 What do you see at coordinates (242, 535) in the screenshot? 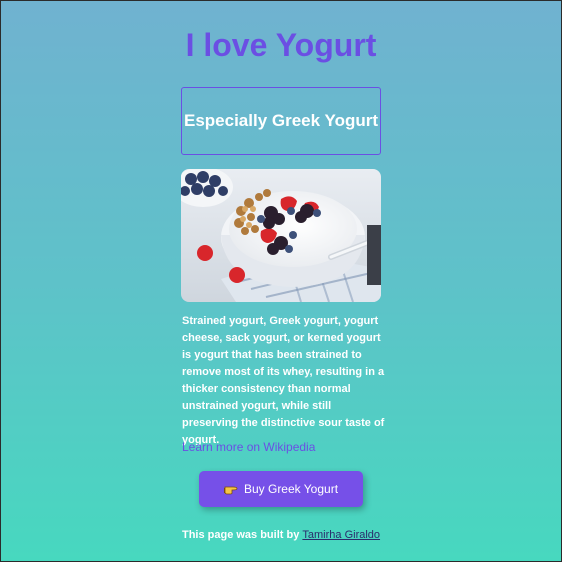
I see `footer-prefix: This page was built by` at bounding box center [242, 535].